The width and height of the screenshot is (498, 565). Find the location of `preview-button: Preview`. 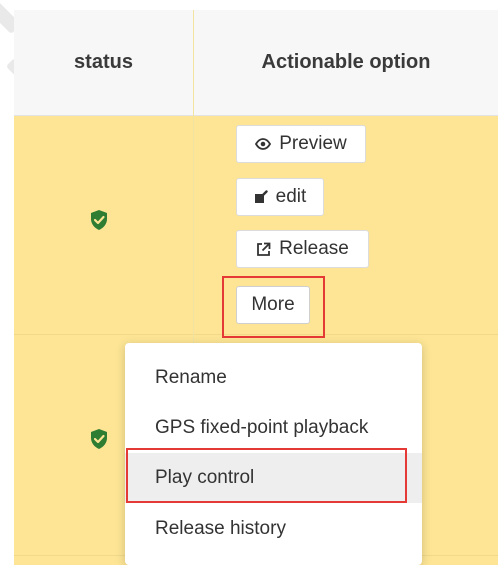

preview-button: Preview is located at coordinates (301, 144).